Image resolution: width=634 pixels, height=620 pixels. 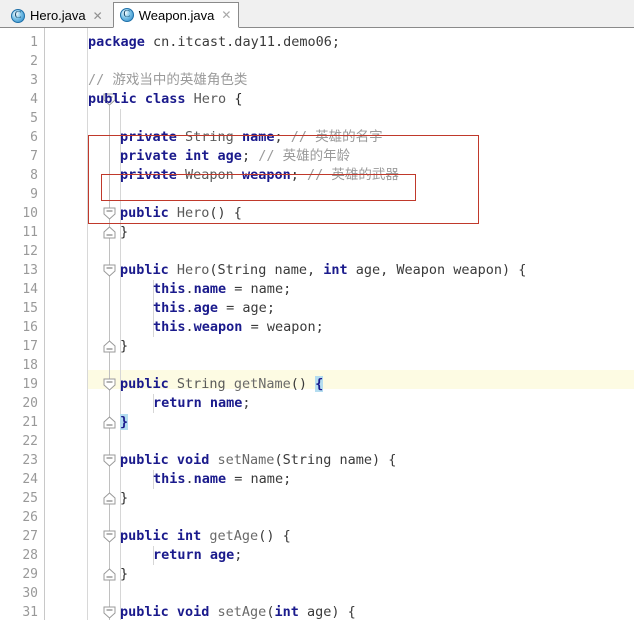 What do you see at coordinates (181, 213) in the screenshot?
I see `code-line: public Hero() {` at bounding box center [181, 213].